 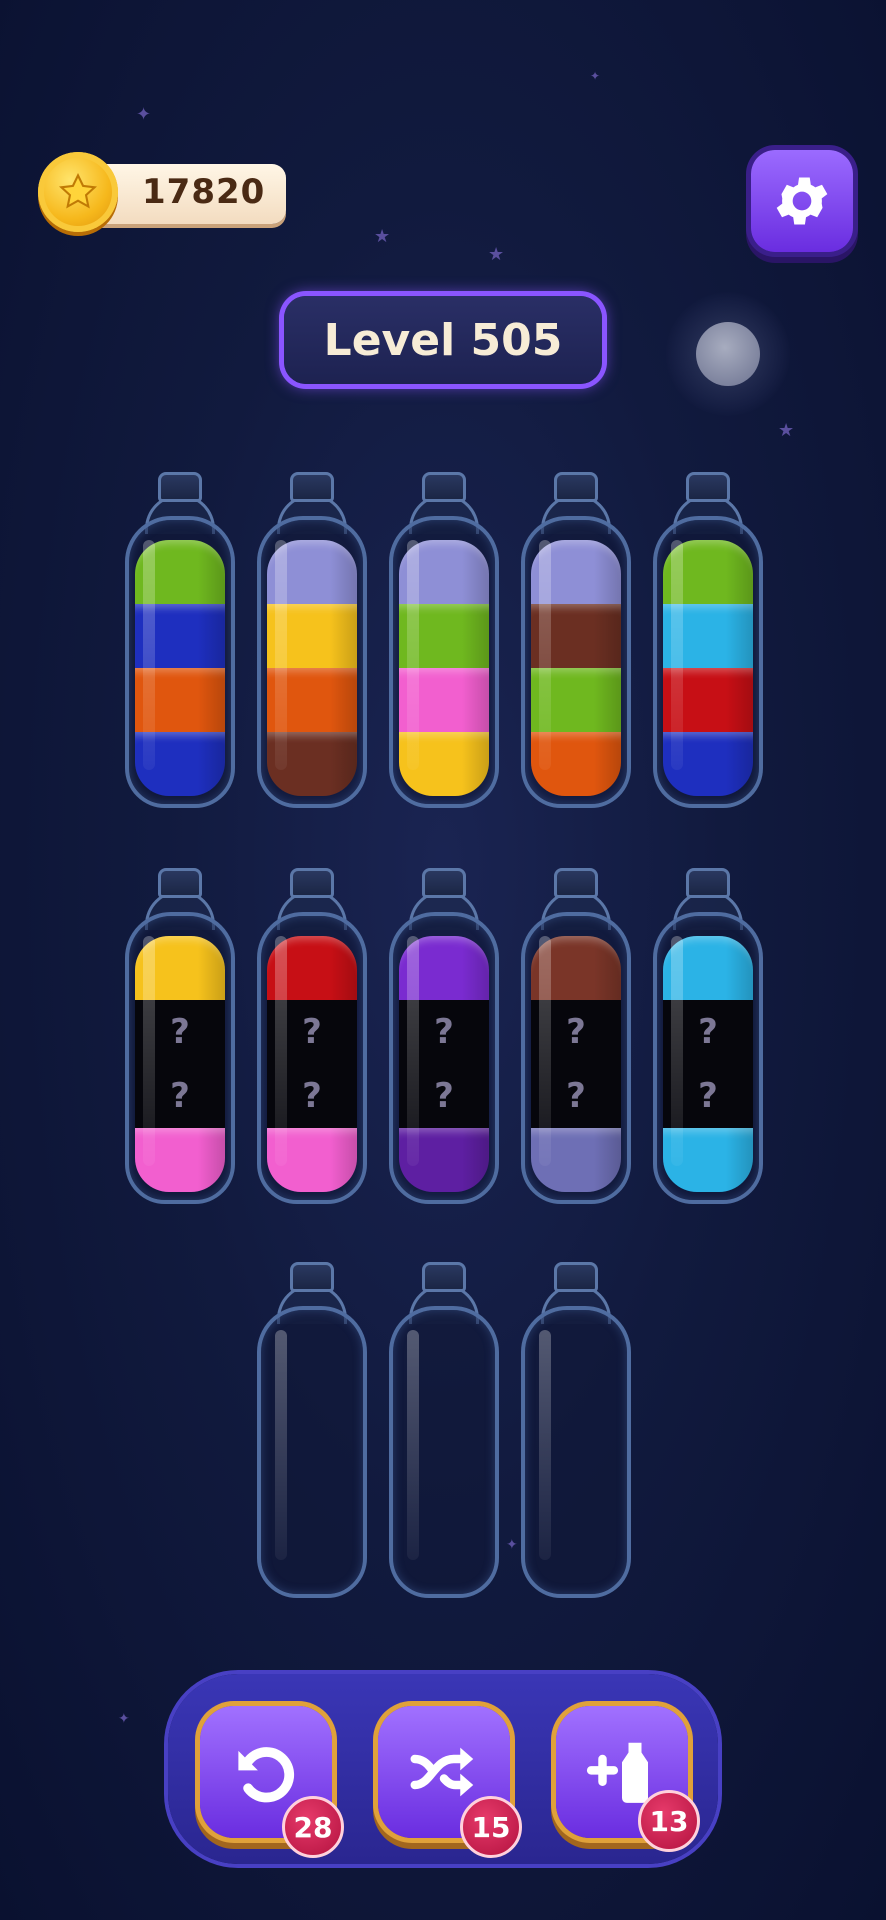 I want to click on hint-toggle-button, so click(x=728, y=354).